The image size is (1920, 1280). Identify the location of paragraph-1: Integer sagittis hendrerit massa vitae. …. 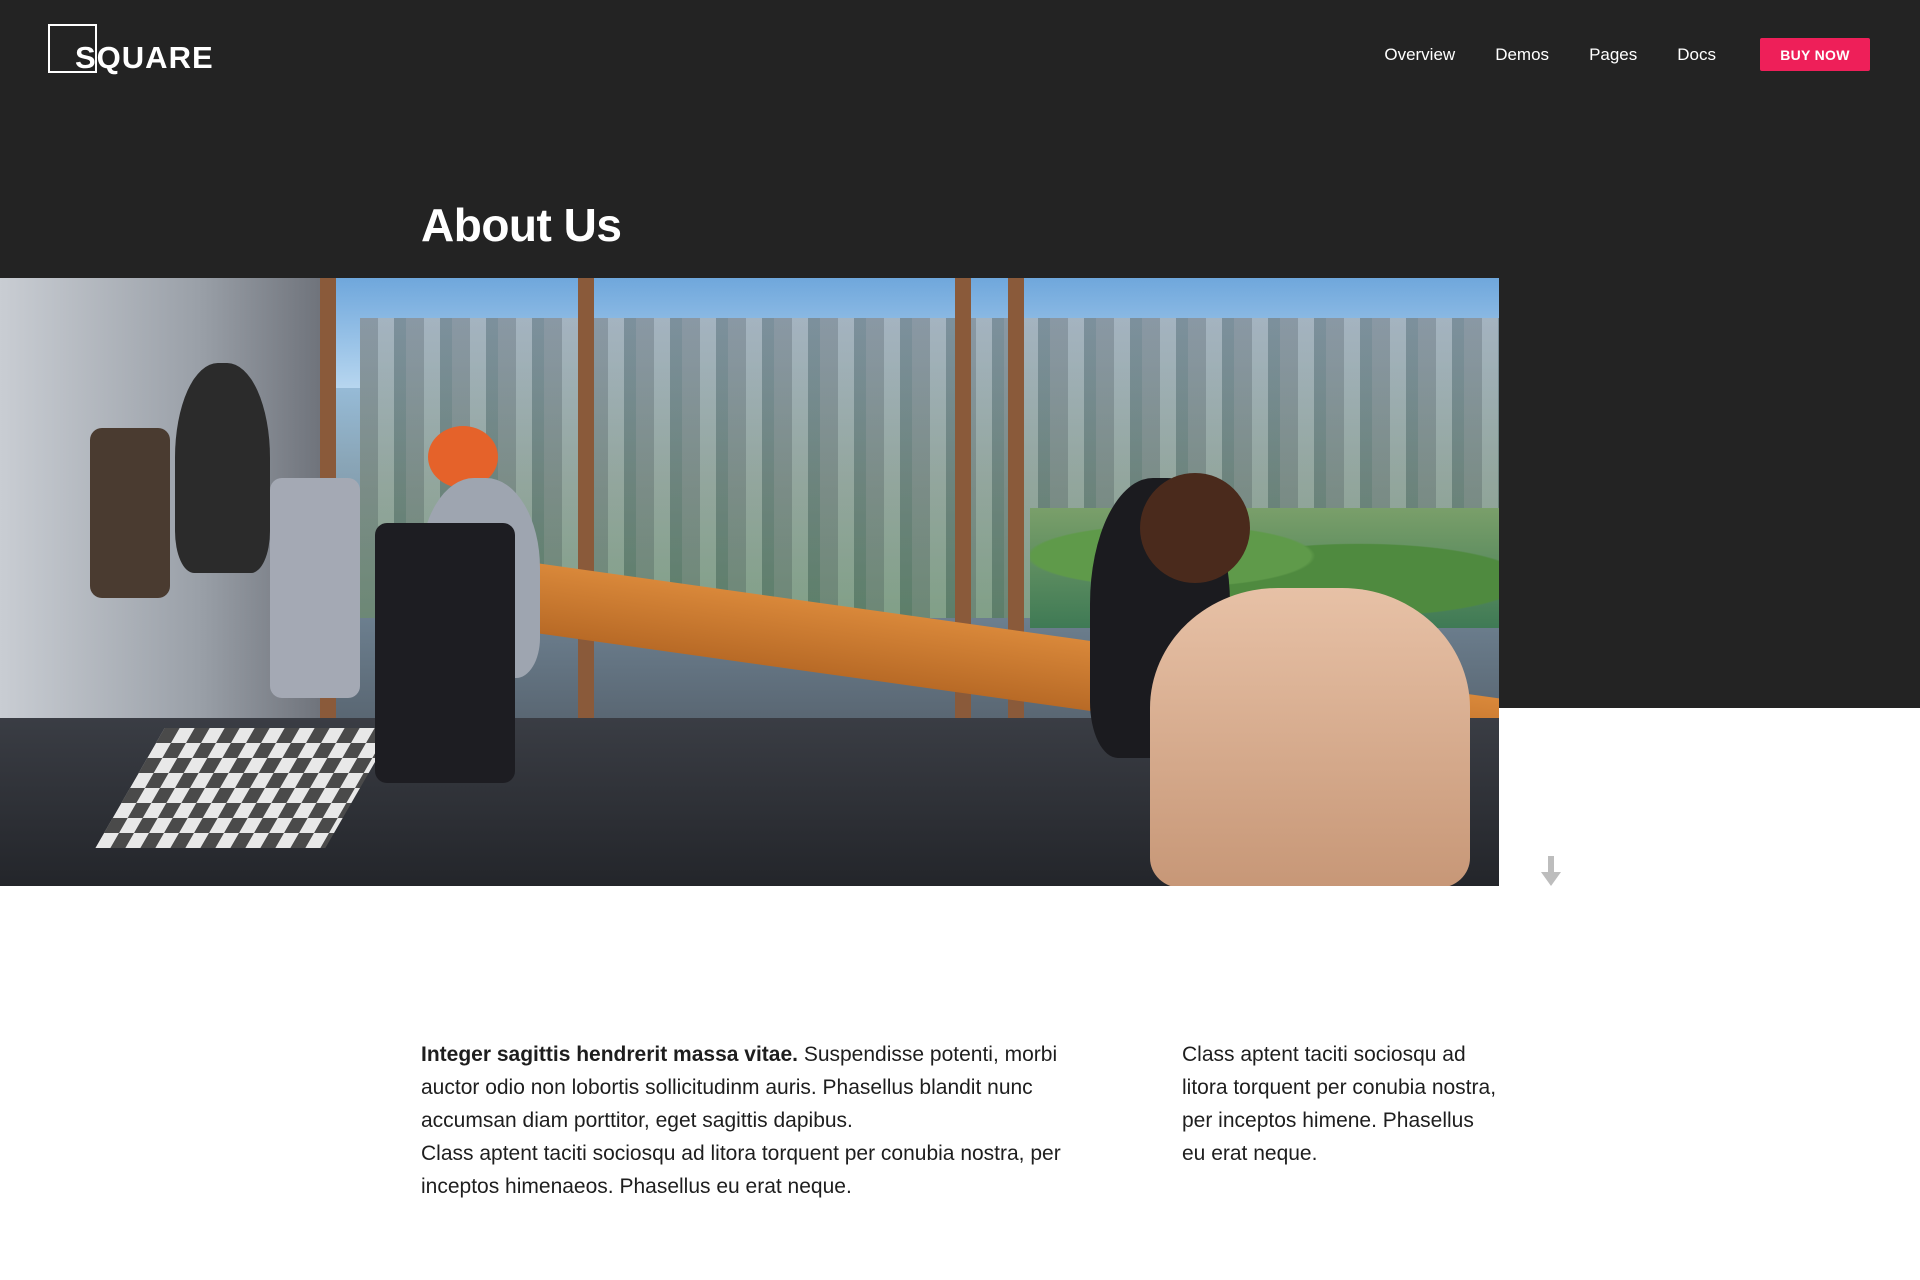
(771, 1087).